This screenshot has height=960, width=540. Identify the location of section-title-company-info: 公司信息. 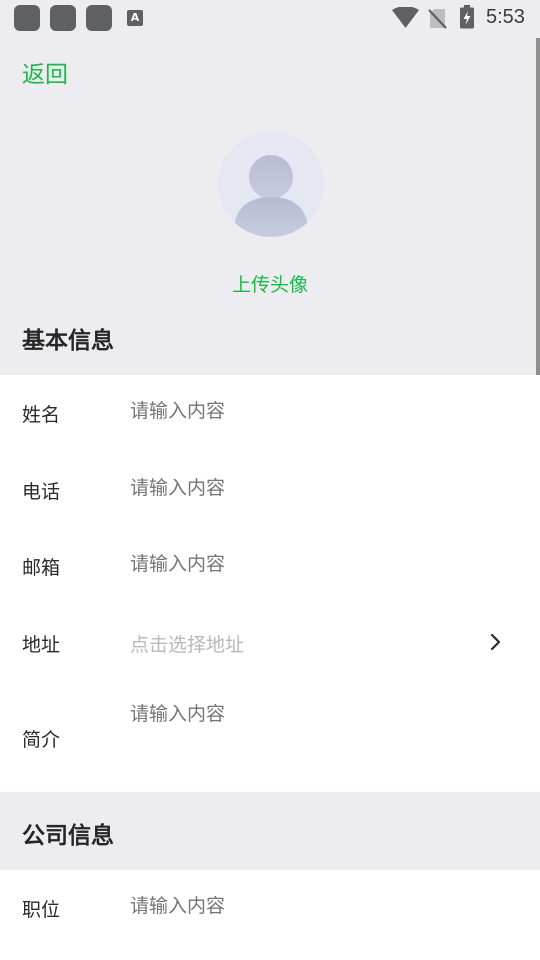
(68, 836).